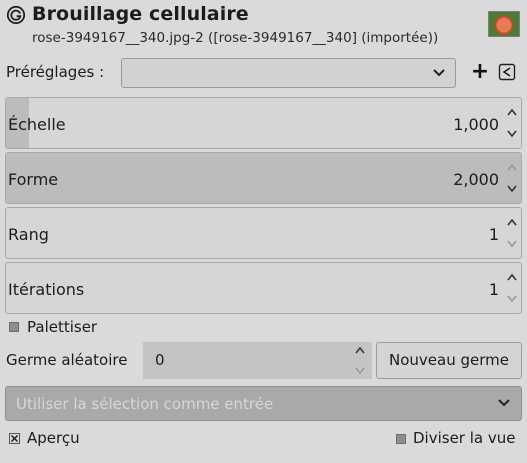 This screenshot has width=527, height=463. What do you see at coordinates (480, 72) in the screenshot?
I see `add-preset-button: +` at bounding box center [480, 72].